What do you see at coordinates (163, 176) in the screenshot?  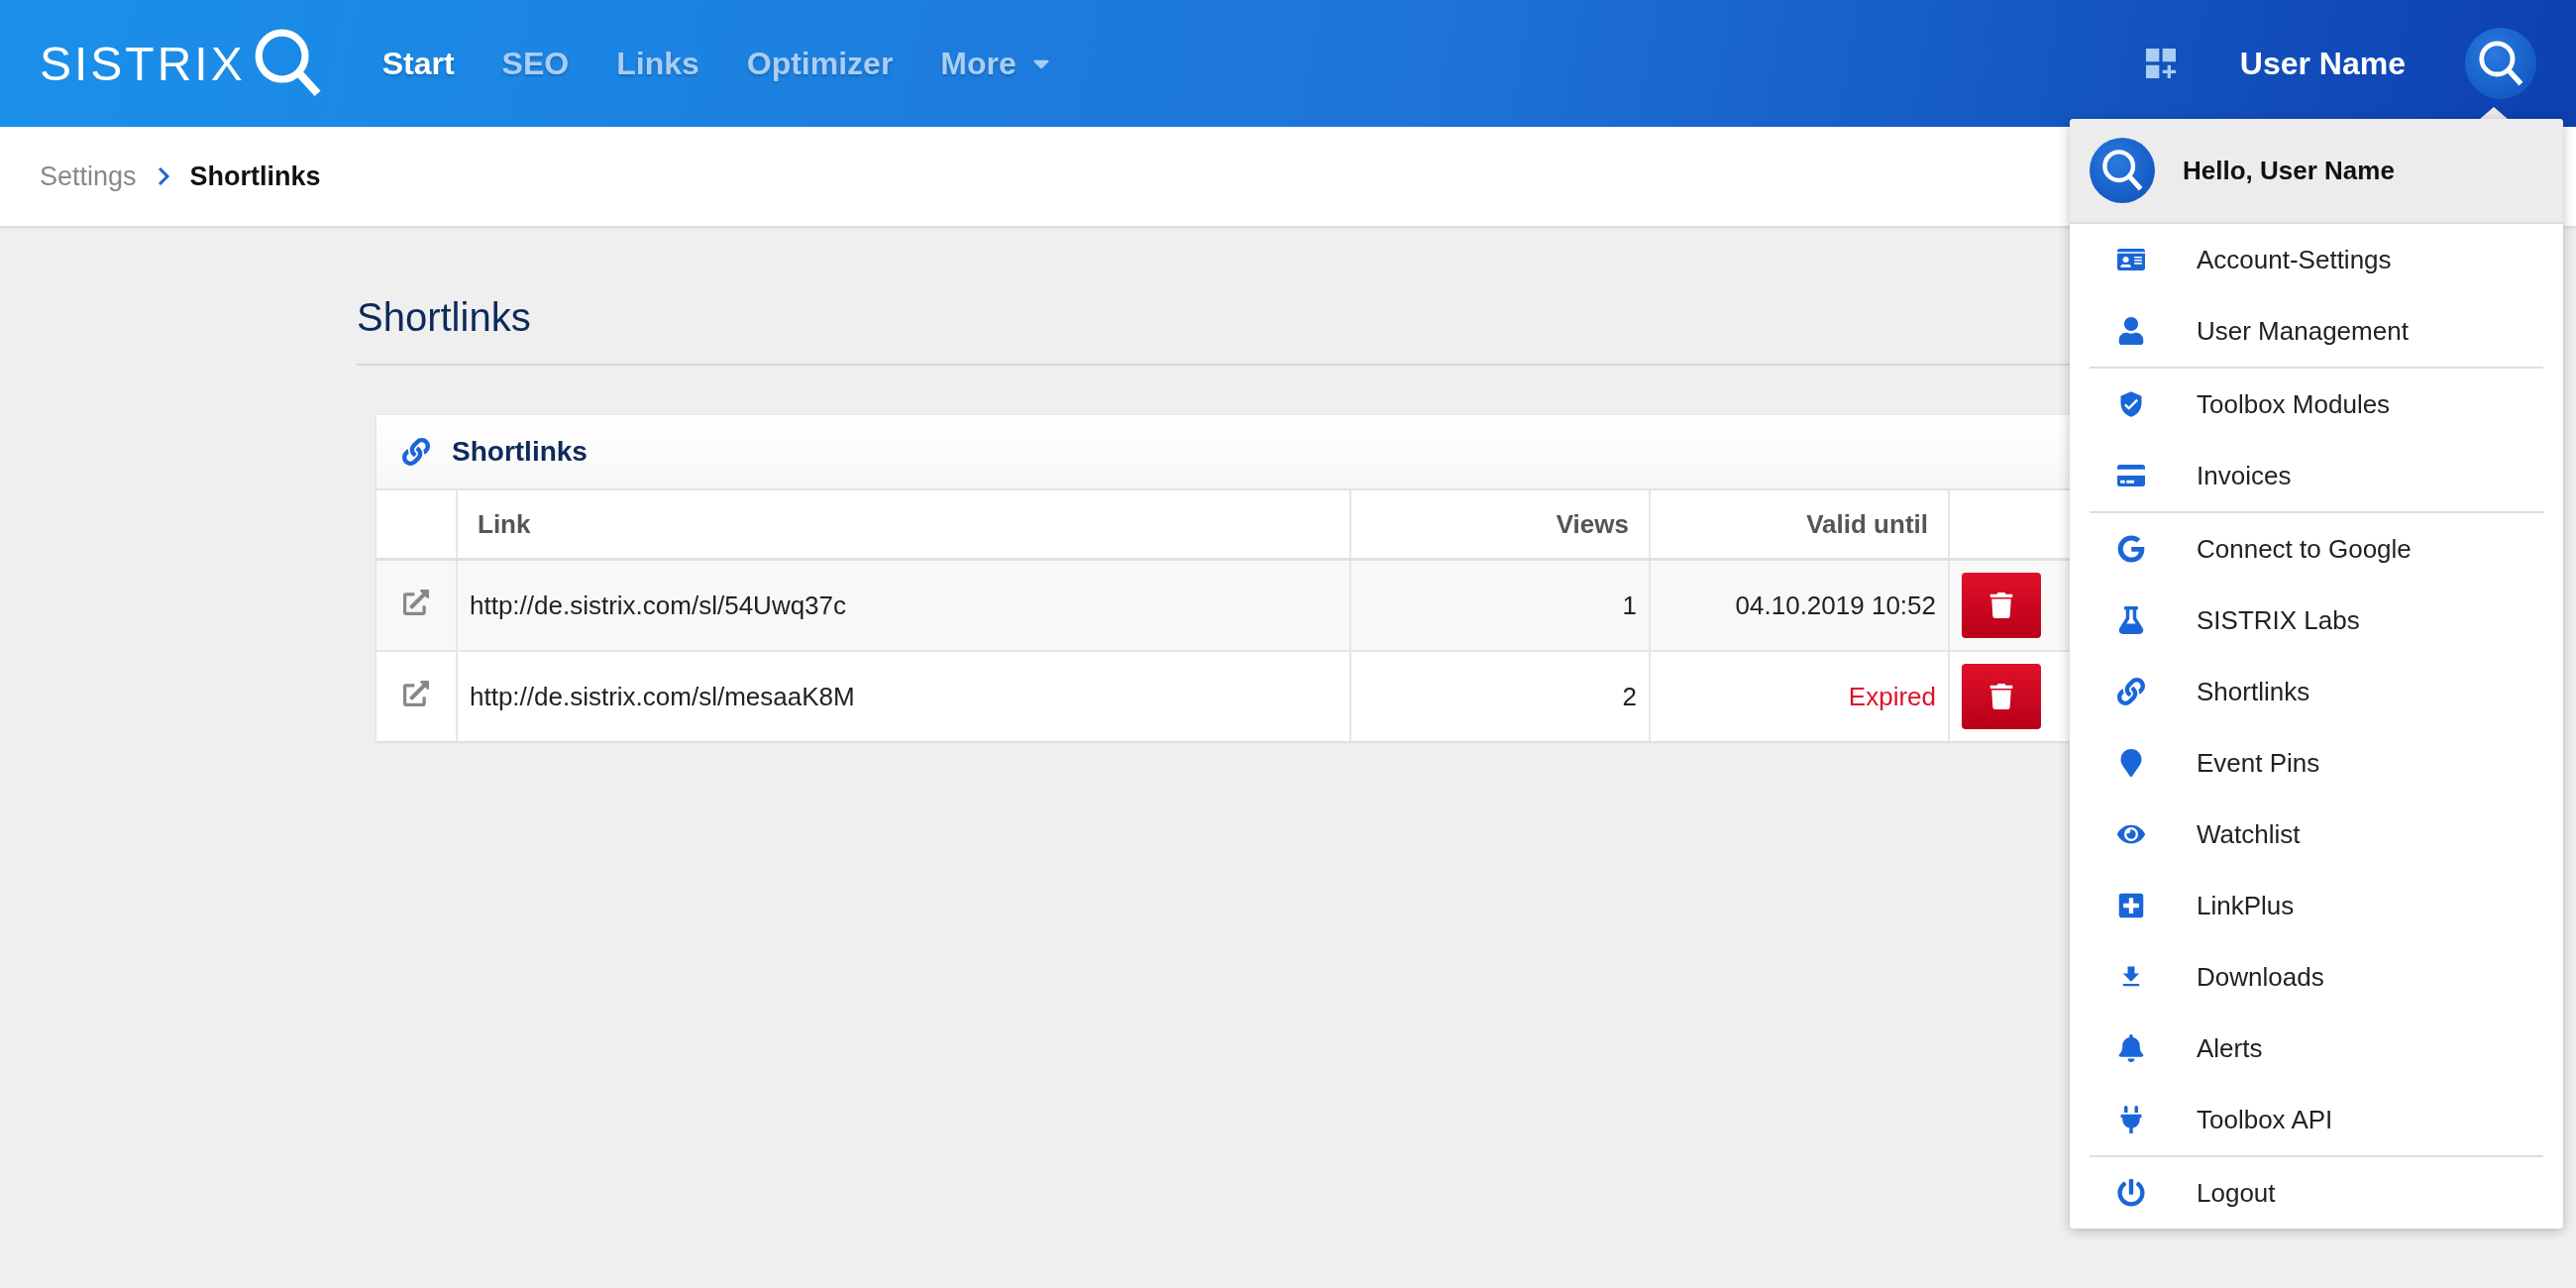 I see `chevron-icon` at bounding box center [163, 176].